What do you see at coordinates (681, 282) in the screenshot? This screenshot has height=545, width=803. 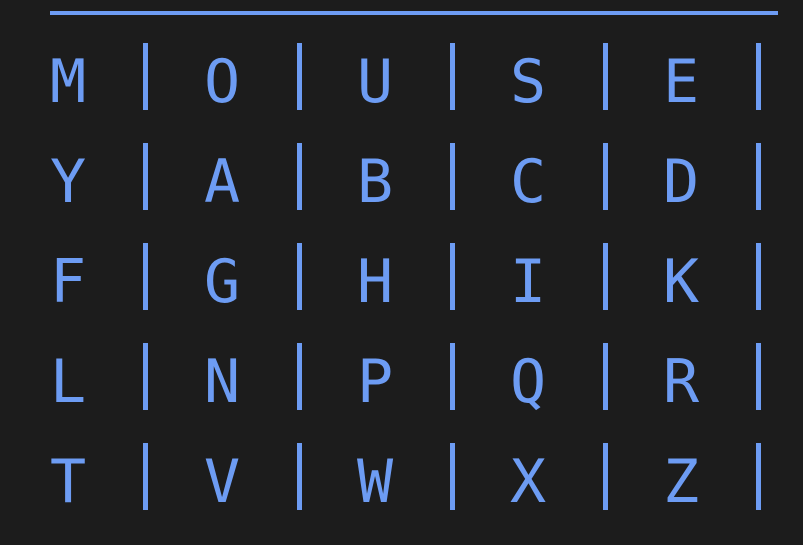 I see `grid-cell: K` at bounding box center [681, 282].